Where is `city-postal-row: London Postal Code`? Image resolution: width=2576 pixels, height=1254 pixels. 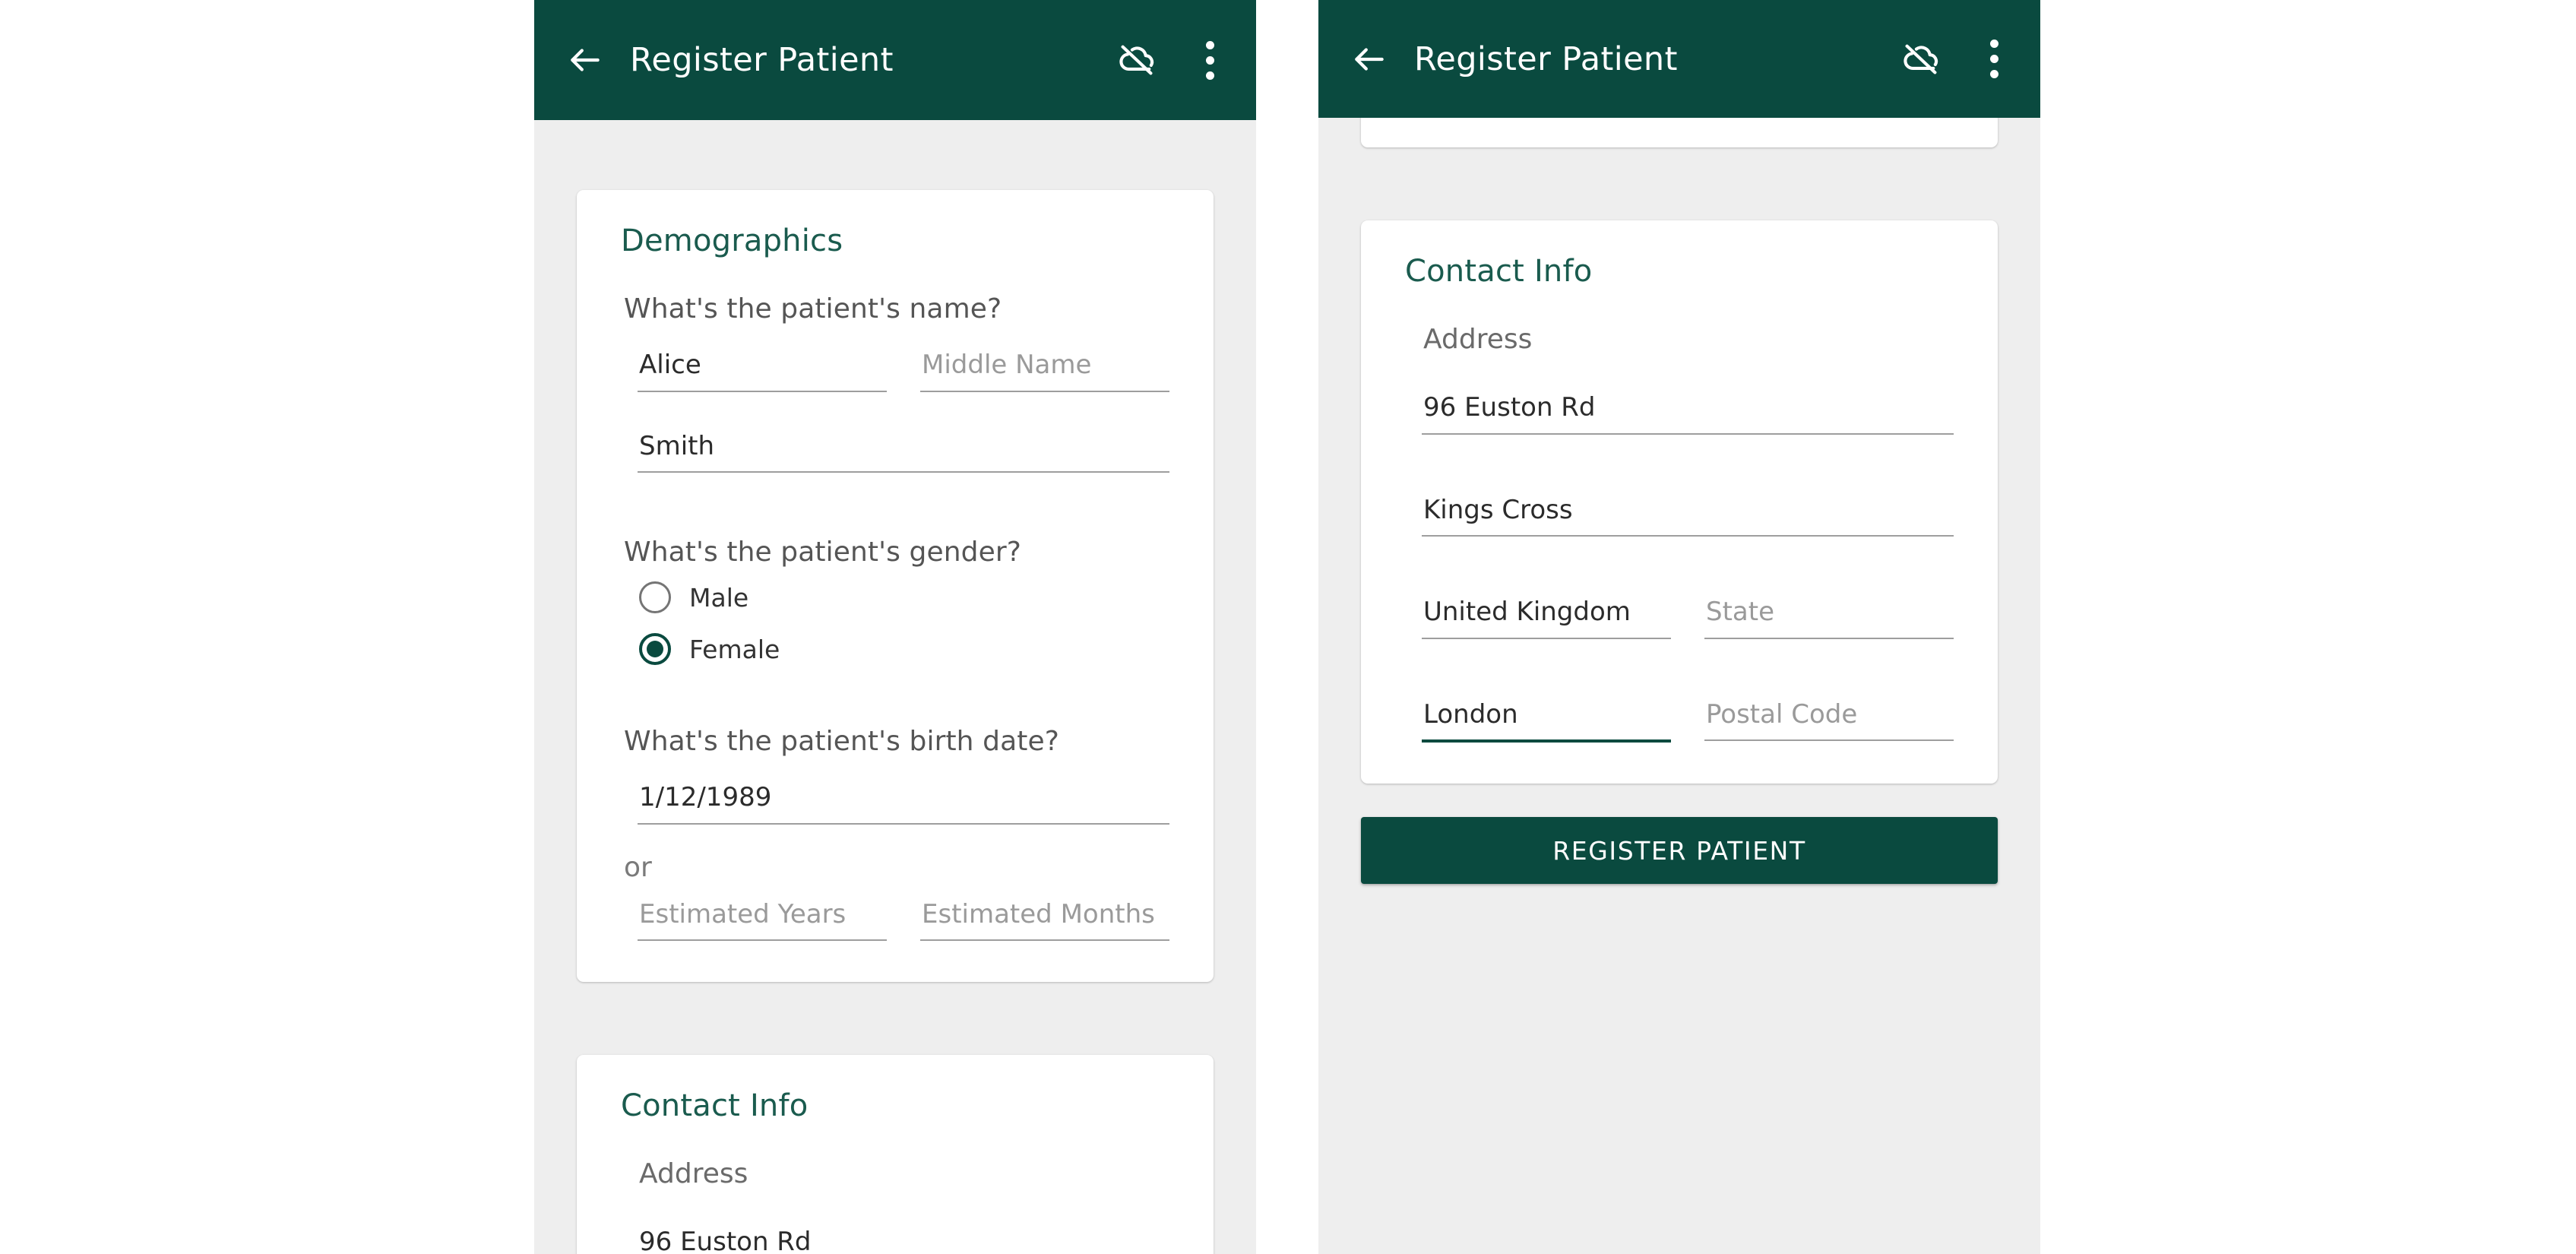
city-postal-row: London Postal Code is located at coordinates (1679, 716).